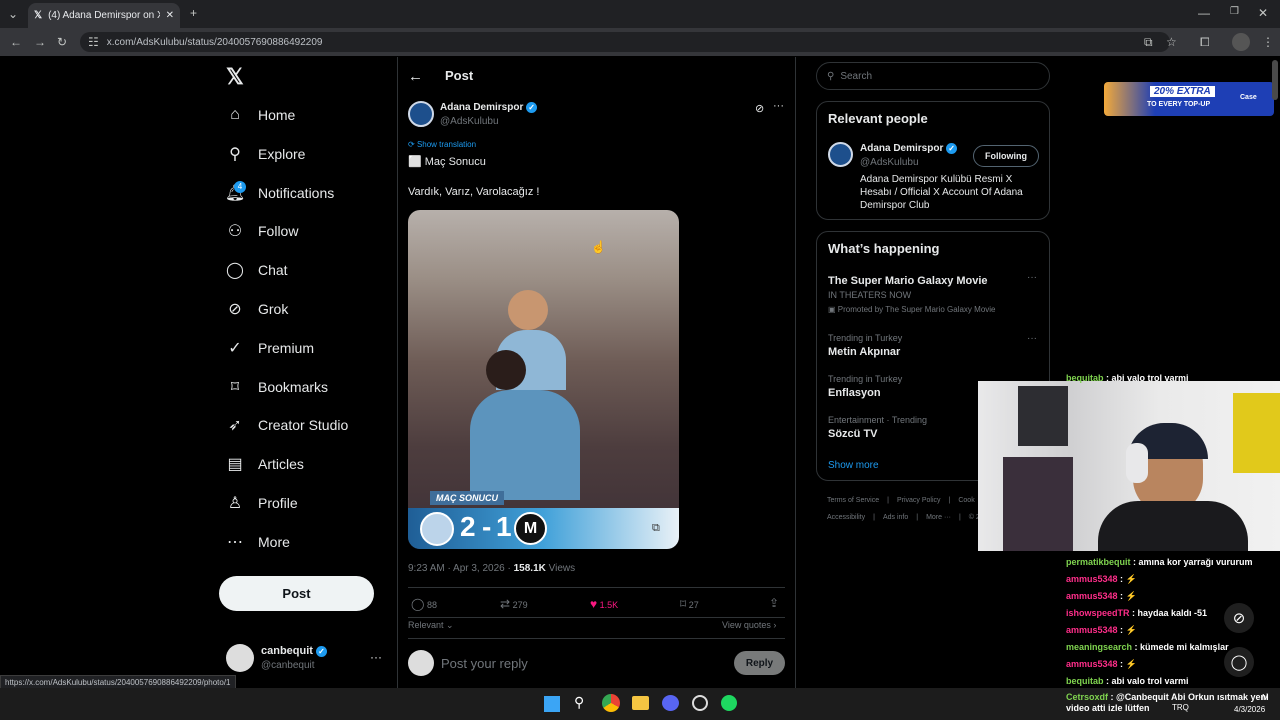 The image size is (1280, 720). Describe the element at coordinates (908, 281) in the screenshot. I see `trend-title: The Super Mario Galaxy Movie` at that location.